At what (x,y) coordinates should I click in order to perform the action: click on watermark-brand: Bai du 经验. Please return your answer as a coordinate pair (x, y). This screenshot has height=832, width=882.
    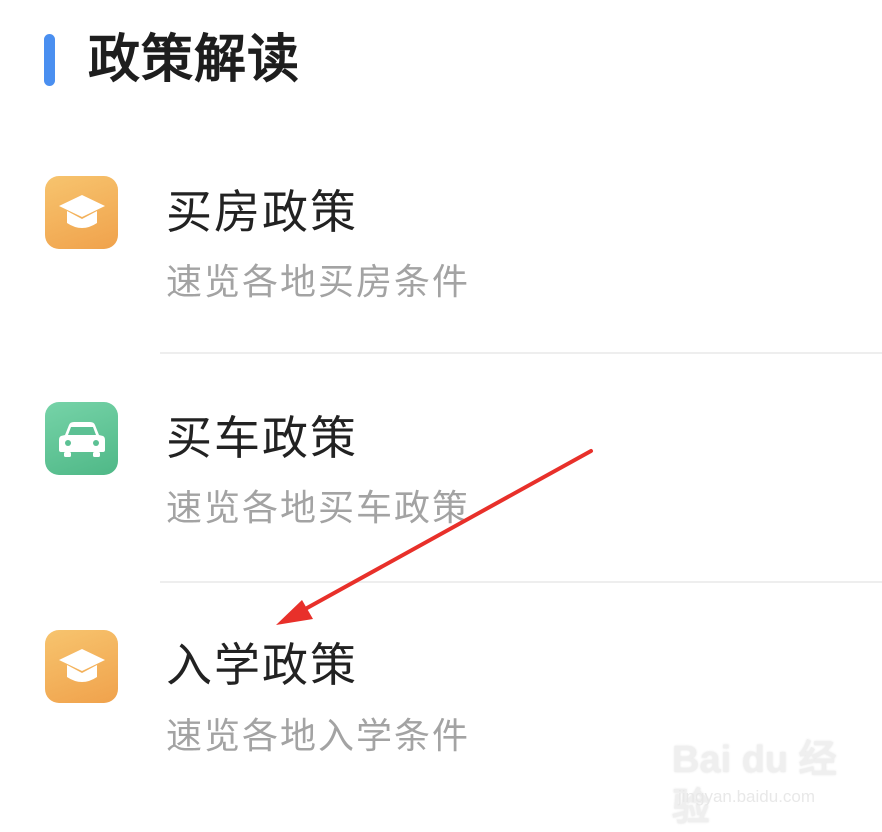
    Looking at the image, I should click on (754, 784).